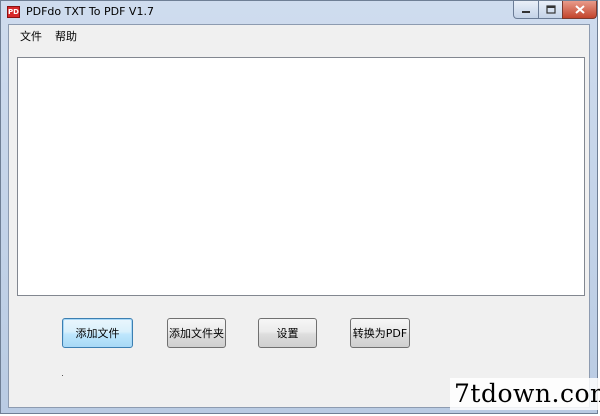  What do you see at coordinates (196, 333) in the screenshot?
I see `add-folder-button: 添加文件夹` at bounding box center [196, 333].